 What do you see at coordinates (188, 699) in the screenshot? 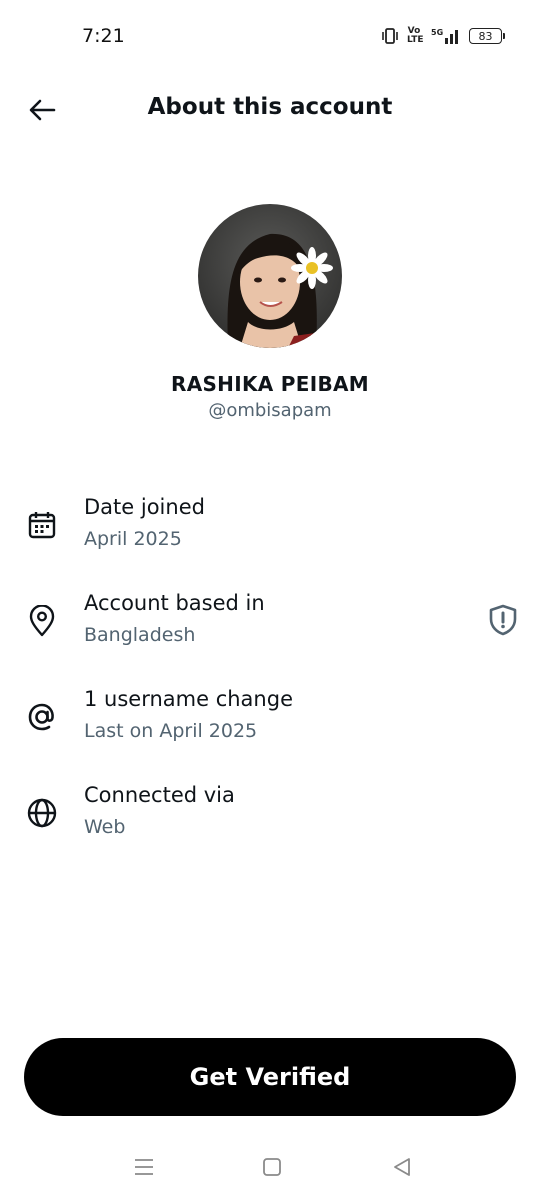
I see `info-title: 1 username change` at bounding box center [188, 699].